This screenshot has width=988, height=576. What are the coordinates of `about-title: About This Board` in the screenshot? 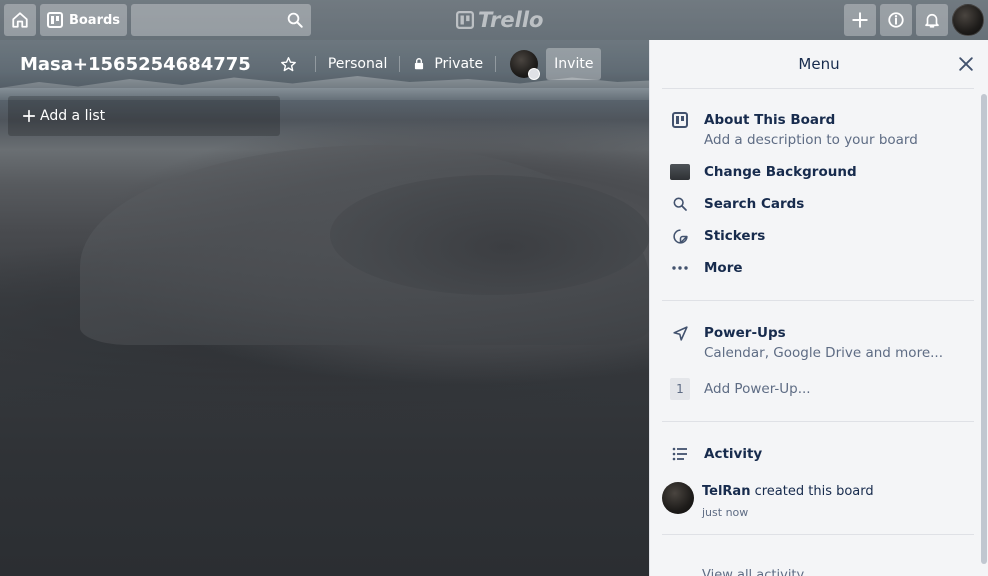 It's located at (770, 120).